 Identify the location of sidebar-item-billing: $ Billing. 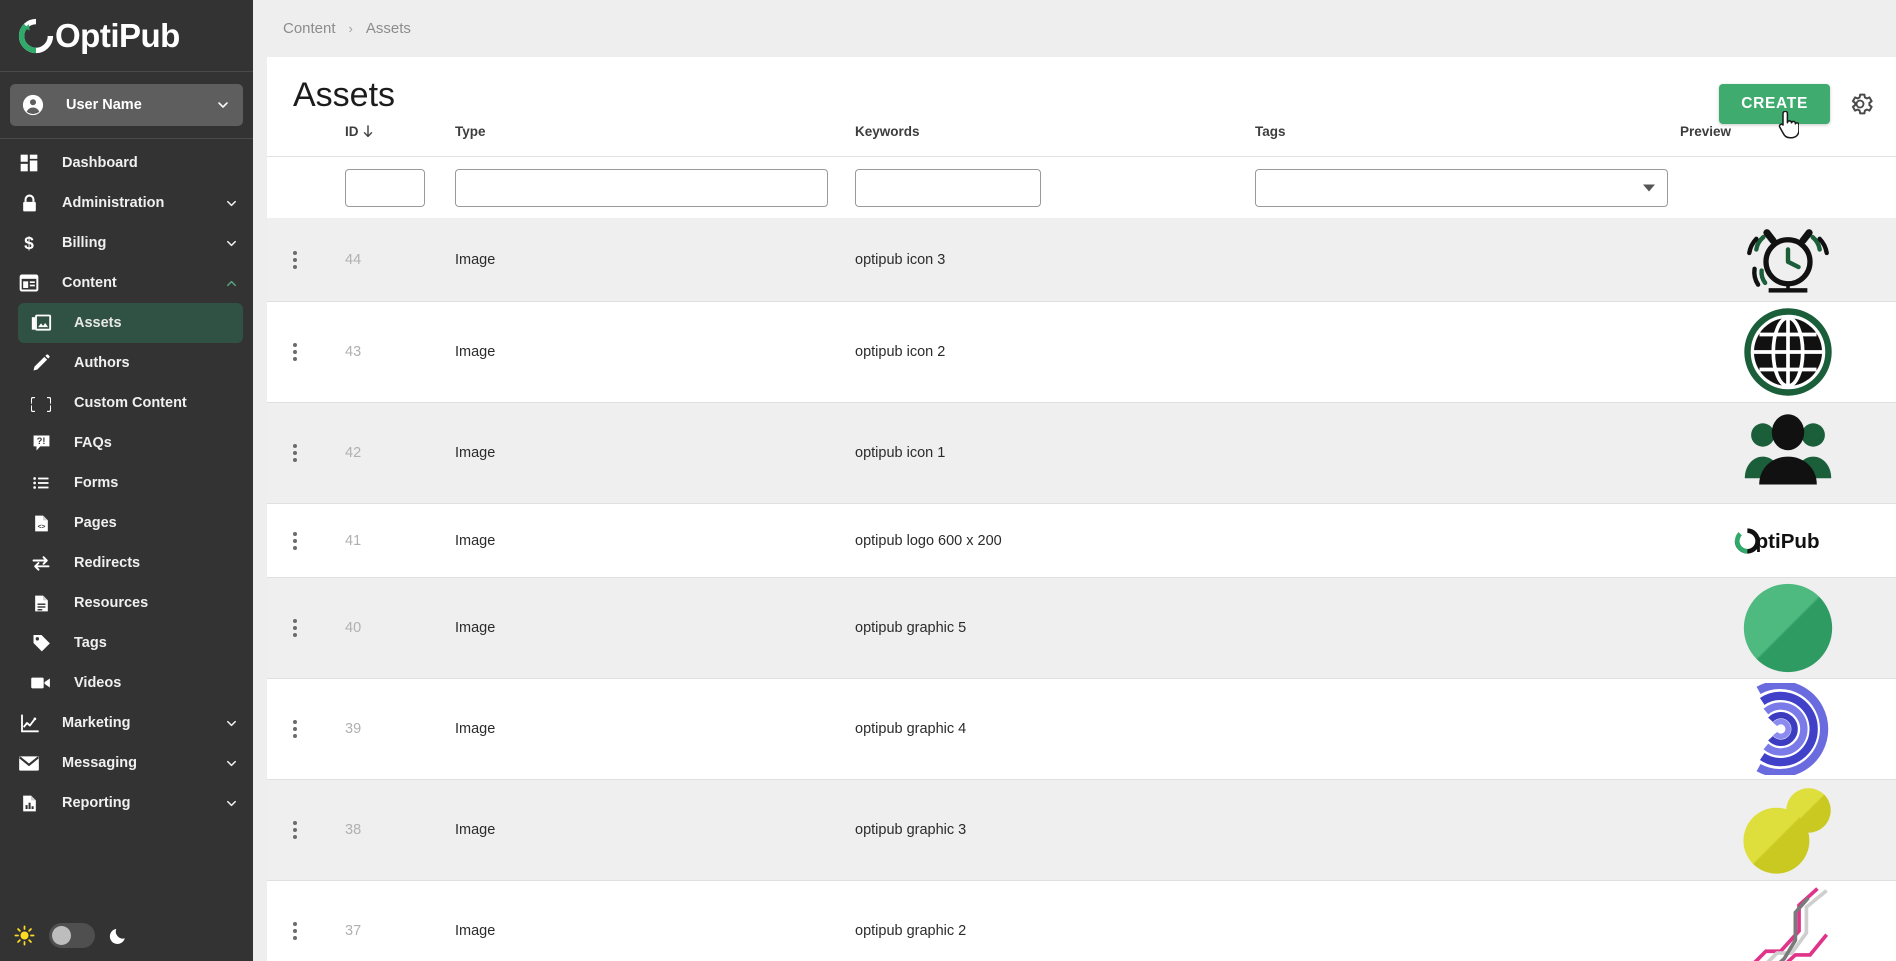
(126, 243).